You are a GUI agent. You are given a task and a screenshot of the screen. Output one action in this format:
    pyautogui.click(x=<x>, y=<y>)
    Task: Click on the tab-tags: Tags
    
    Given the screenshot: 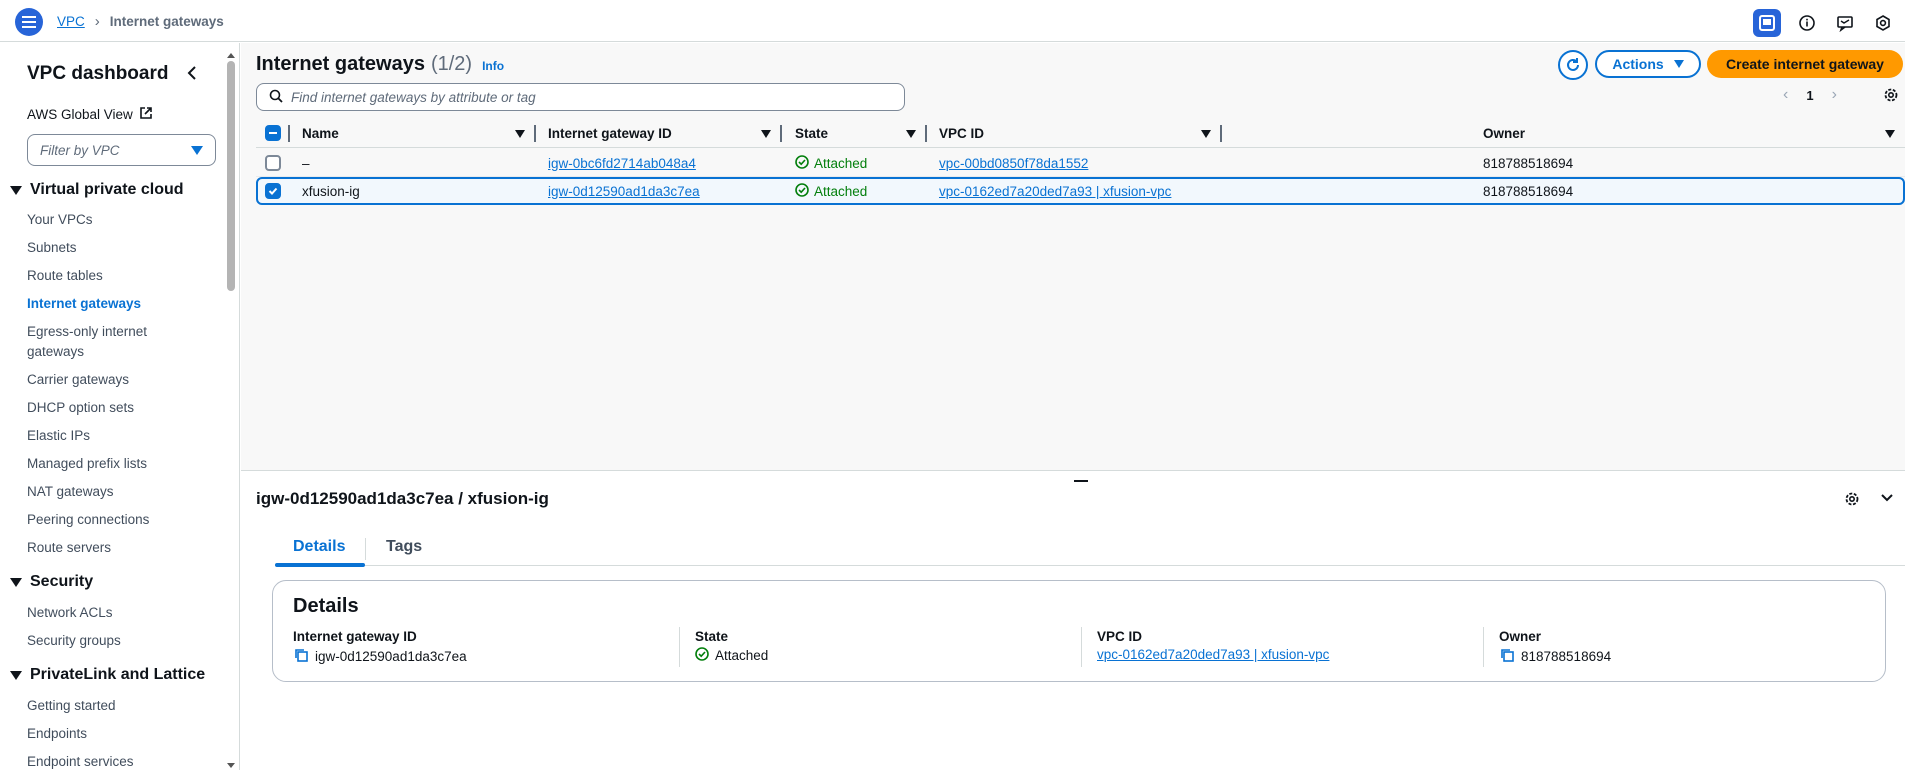 What is the action you would take?
    pyautogui.click(x=404, y=551)
    